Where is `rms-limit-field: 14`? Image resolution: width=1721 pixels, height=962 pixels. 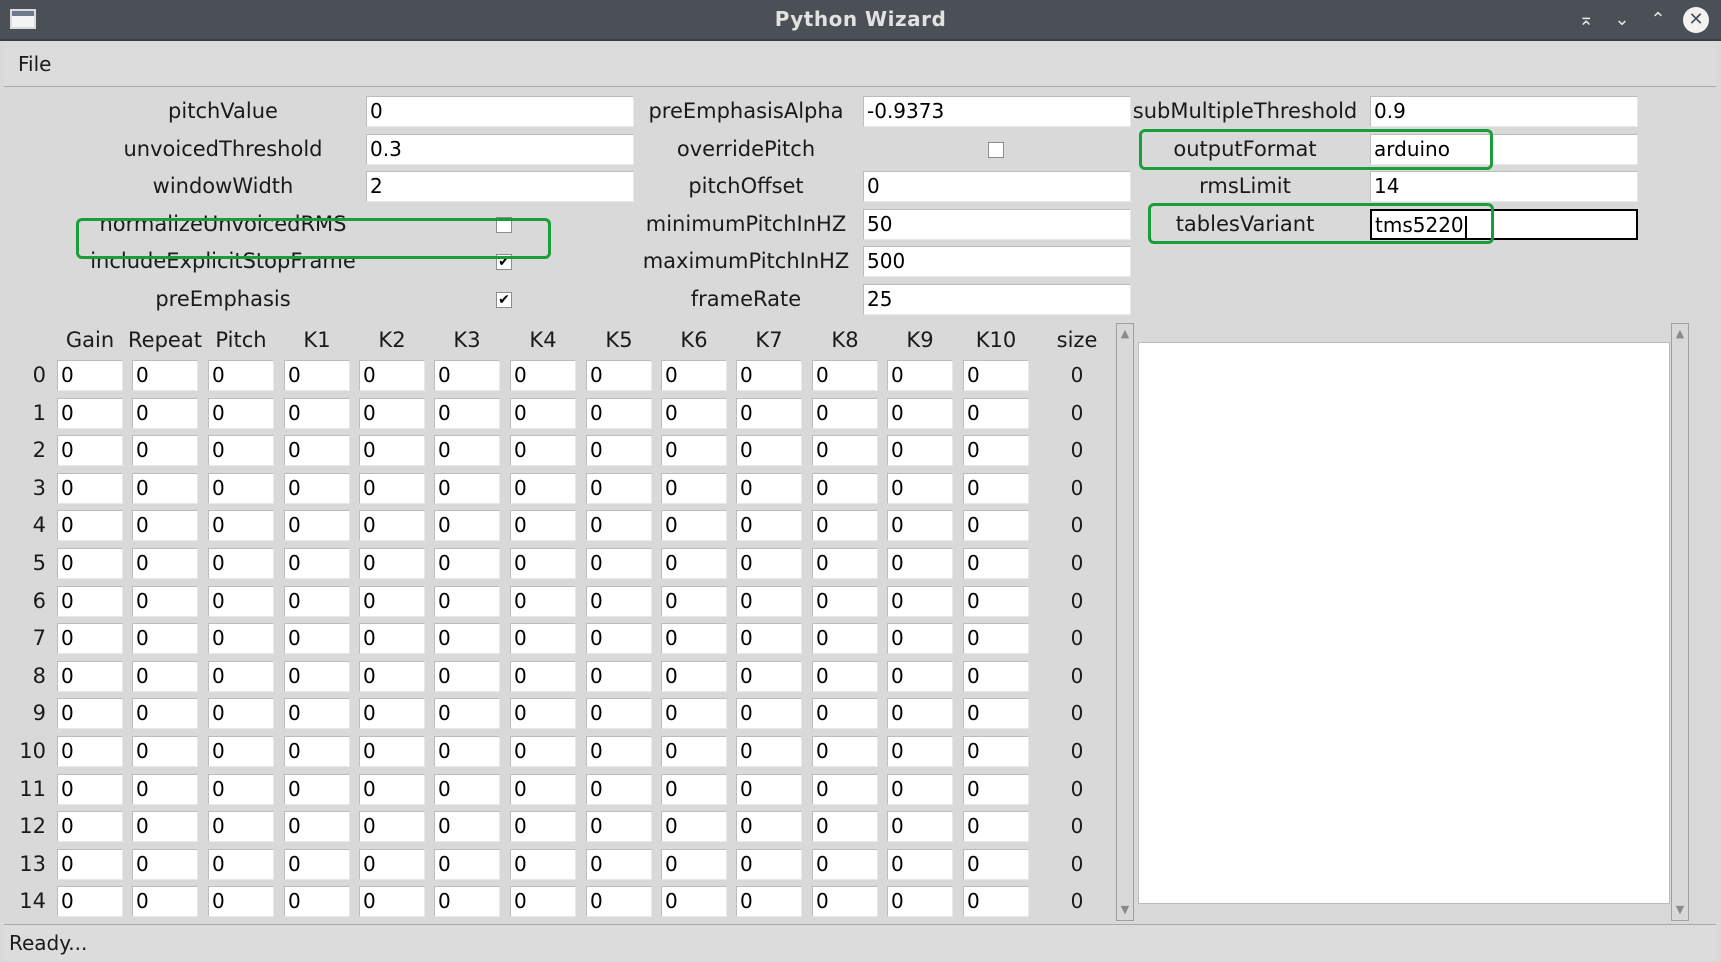
rms-limit-field: 14 is located at coordinates (1504, 186).